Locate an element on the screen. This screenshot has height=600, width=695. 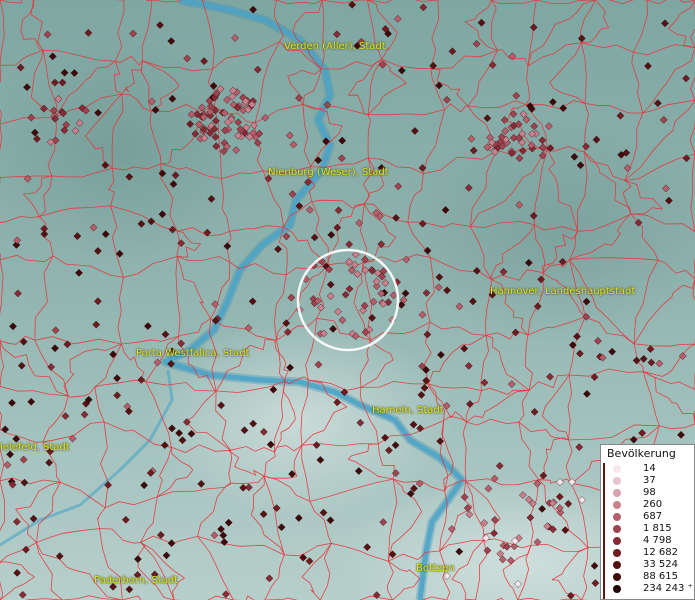
legend-label: 687 is located at coordinates (653, 516).